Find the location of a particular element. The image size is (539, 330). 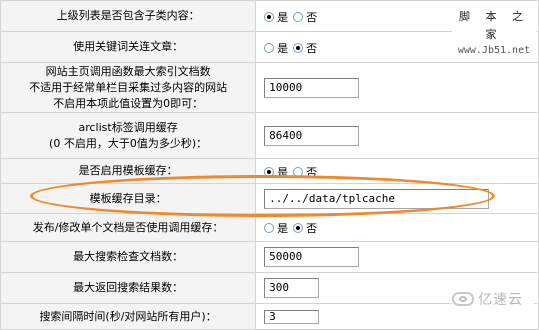

settings-row: arclist标签调用缓存 (0 不启用，大于0值为多少秒)： 86400 is located at coordinates (269, 135).